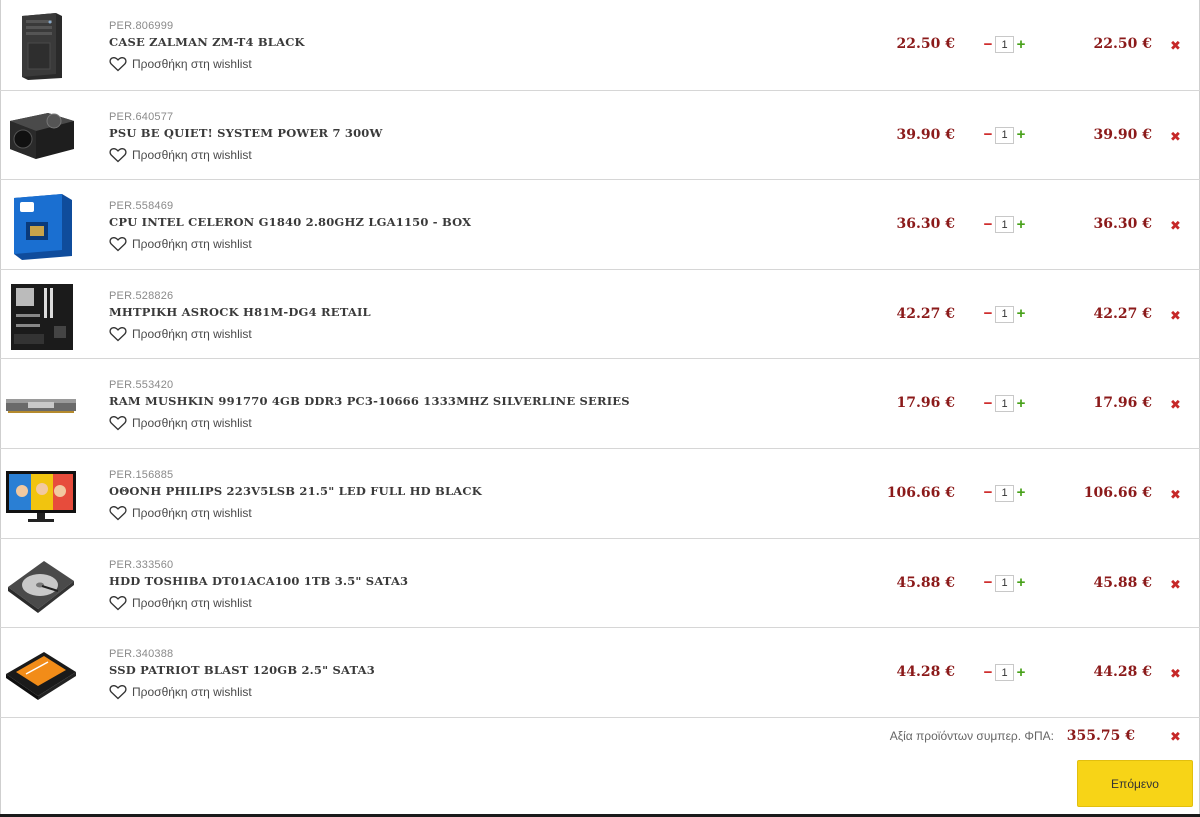 The width and height of the screenshot is (1200, 817). Describe the element at coordinates (41, 673) in the screenshot. I see `ssd-image` at that location.